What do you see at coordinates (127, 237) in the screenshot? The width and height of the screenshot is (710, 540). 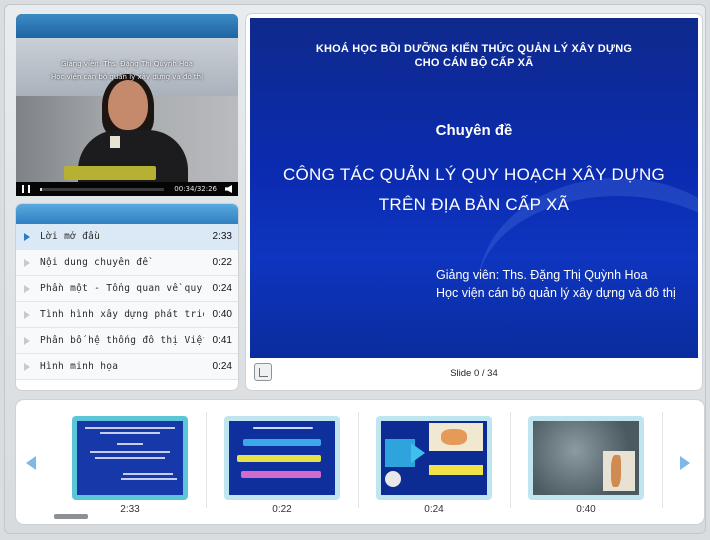 I see `chapter-item: Lời mở đầu 2:33` at bounding box center [127, 237].